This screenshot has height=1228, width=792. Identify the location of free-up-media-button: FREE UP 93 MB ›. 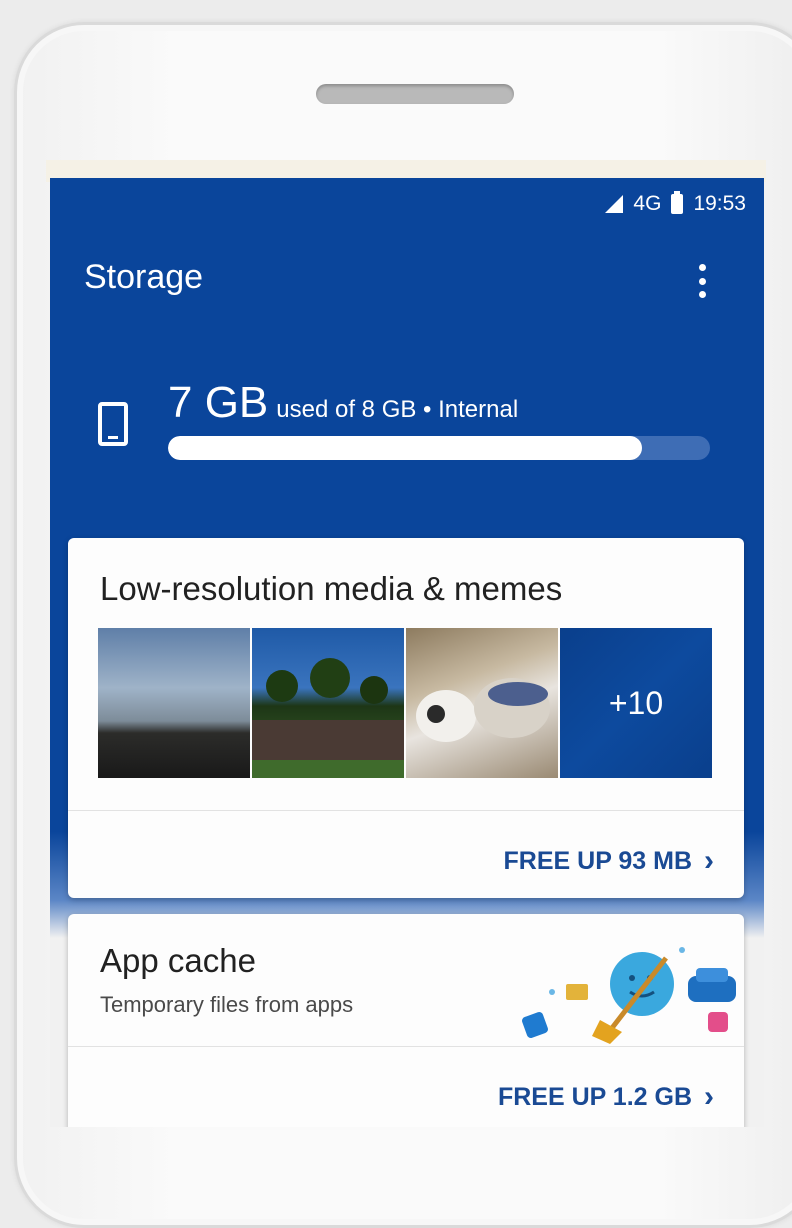
(609, 861).